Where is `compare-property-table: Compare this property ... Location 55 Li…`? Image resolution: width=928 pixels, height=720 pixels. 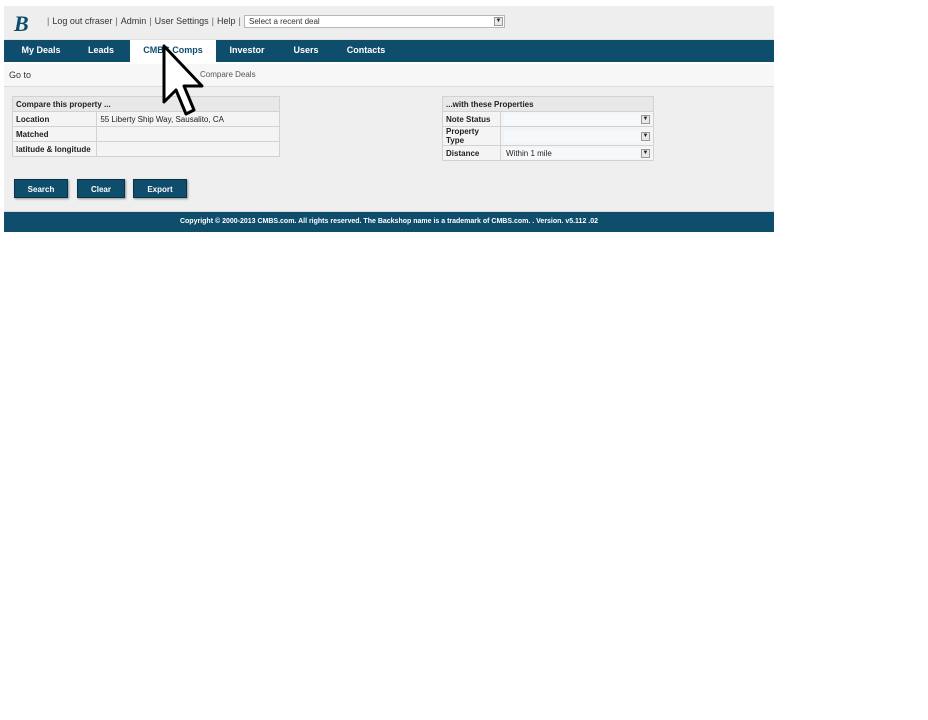 compare-property-table: Compare this property ... Location 55 Li… is located at coordinates (145, 126).